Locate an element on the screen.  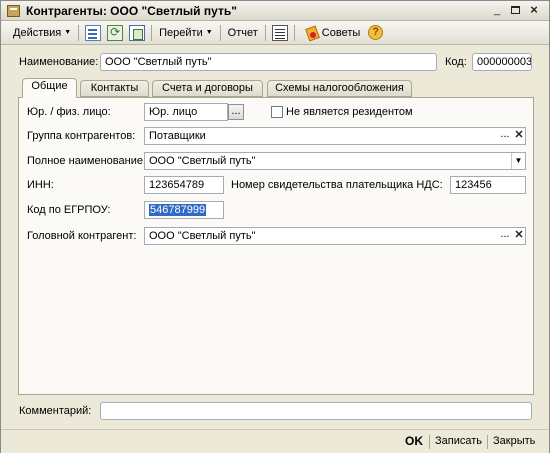
minimize-icon: _ is located at coordinates (497, 10).